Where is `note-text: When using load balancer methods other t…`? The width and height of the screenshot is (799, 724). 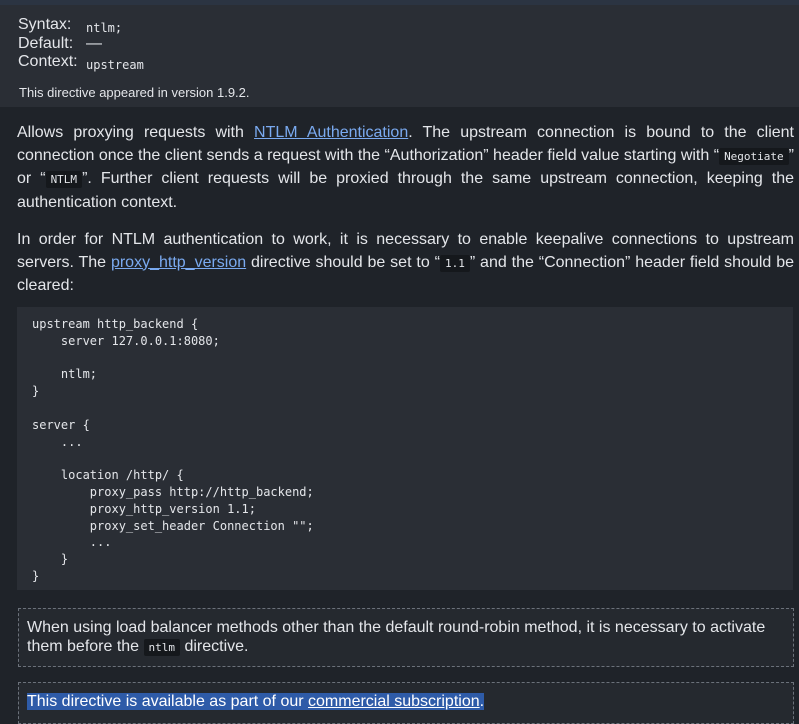
note-text: When using load balancer methods other t… is located at coordinates (407, 637).